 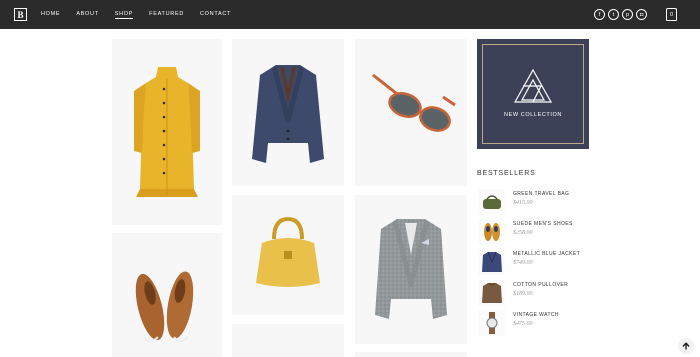 I want to click on jacket-icon, so click(x=491, y=262).